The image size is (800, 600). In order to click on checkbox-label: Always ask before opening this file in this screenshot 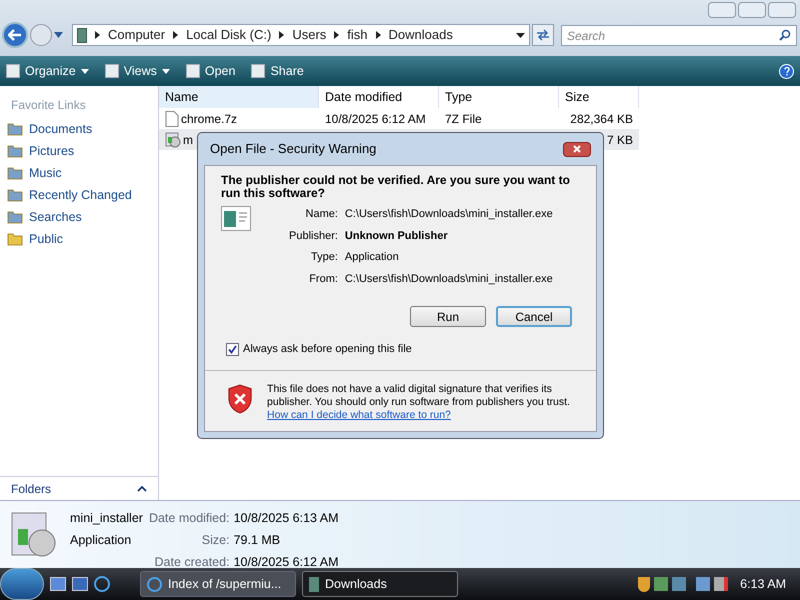, I will do `click(327, 349)`.